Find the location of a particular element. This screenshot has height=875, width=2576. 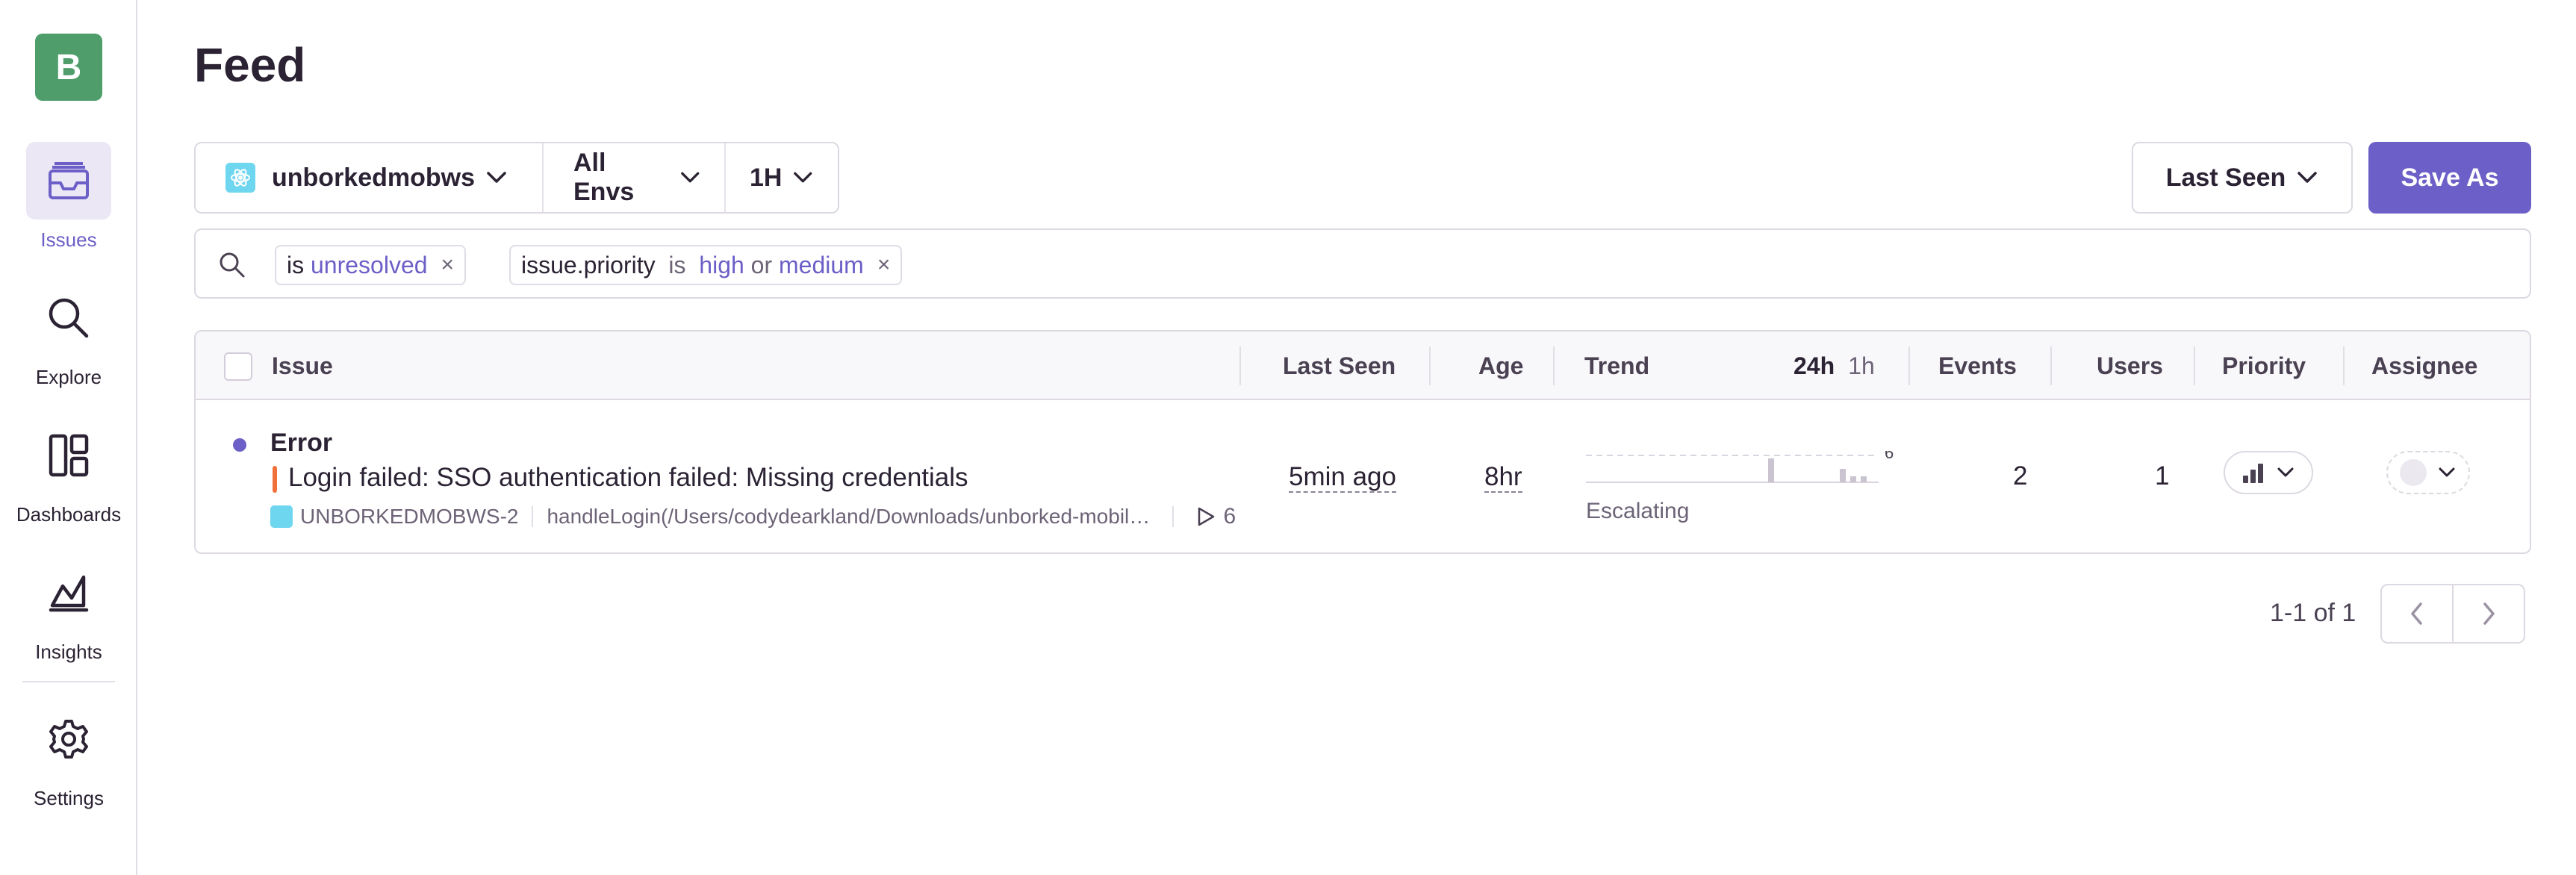

search-token-is: is unresolved × is located at coordinates (371, 265).